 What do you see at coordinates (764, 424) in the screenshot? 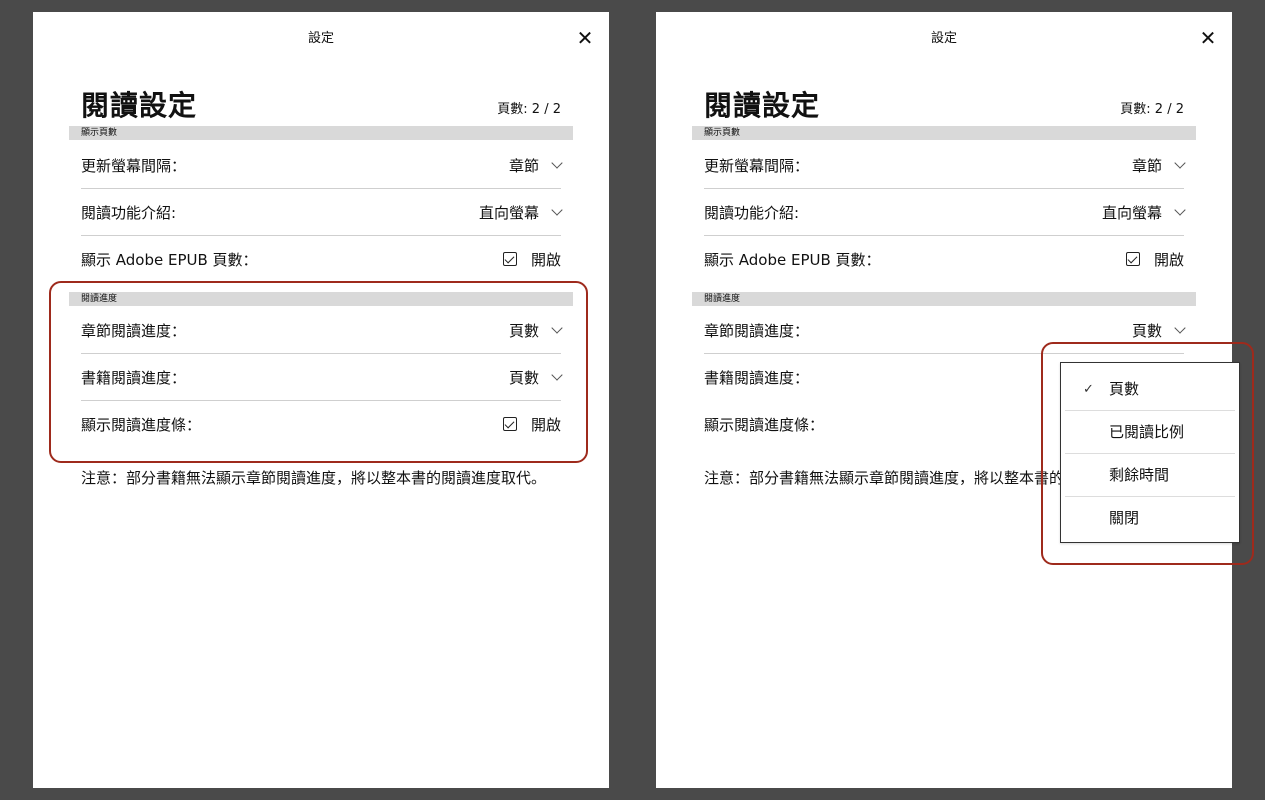
I see `row-label: 顯示閱讀進度條：` at bounding box center [764, 424].